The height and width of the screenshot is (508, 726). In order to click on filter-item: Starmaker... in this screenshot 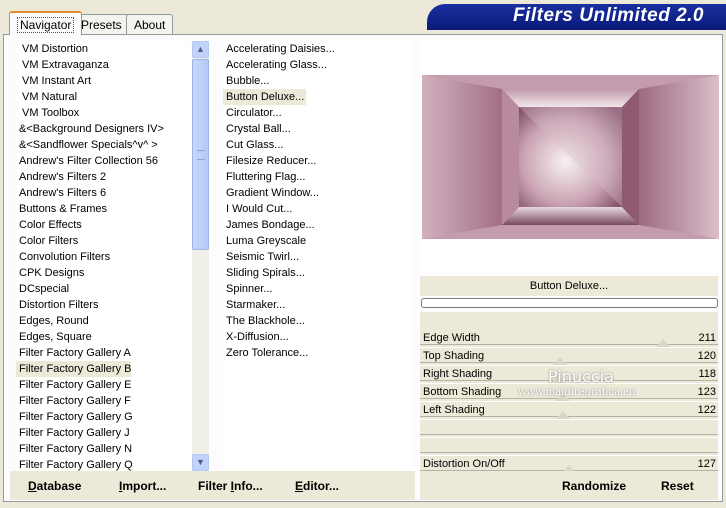, I will do `click(318, 305)`.